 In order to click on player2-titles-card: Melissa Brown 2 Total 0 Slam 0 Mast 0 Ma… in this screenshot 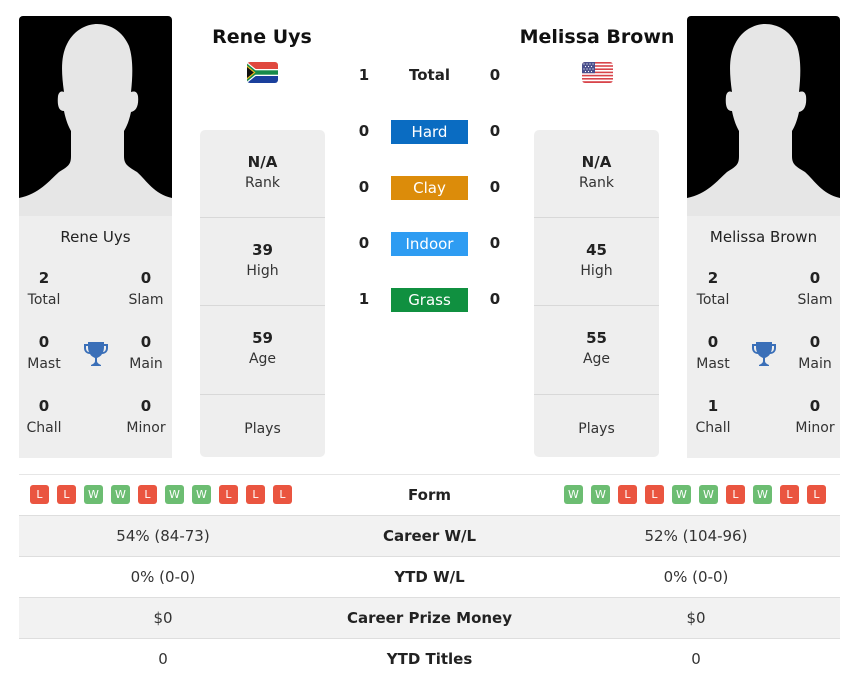, I will do `click(763, 337)`.